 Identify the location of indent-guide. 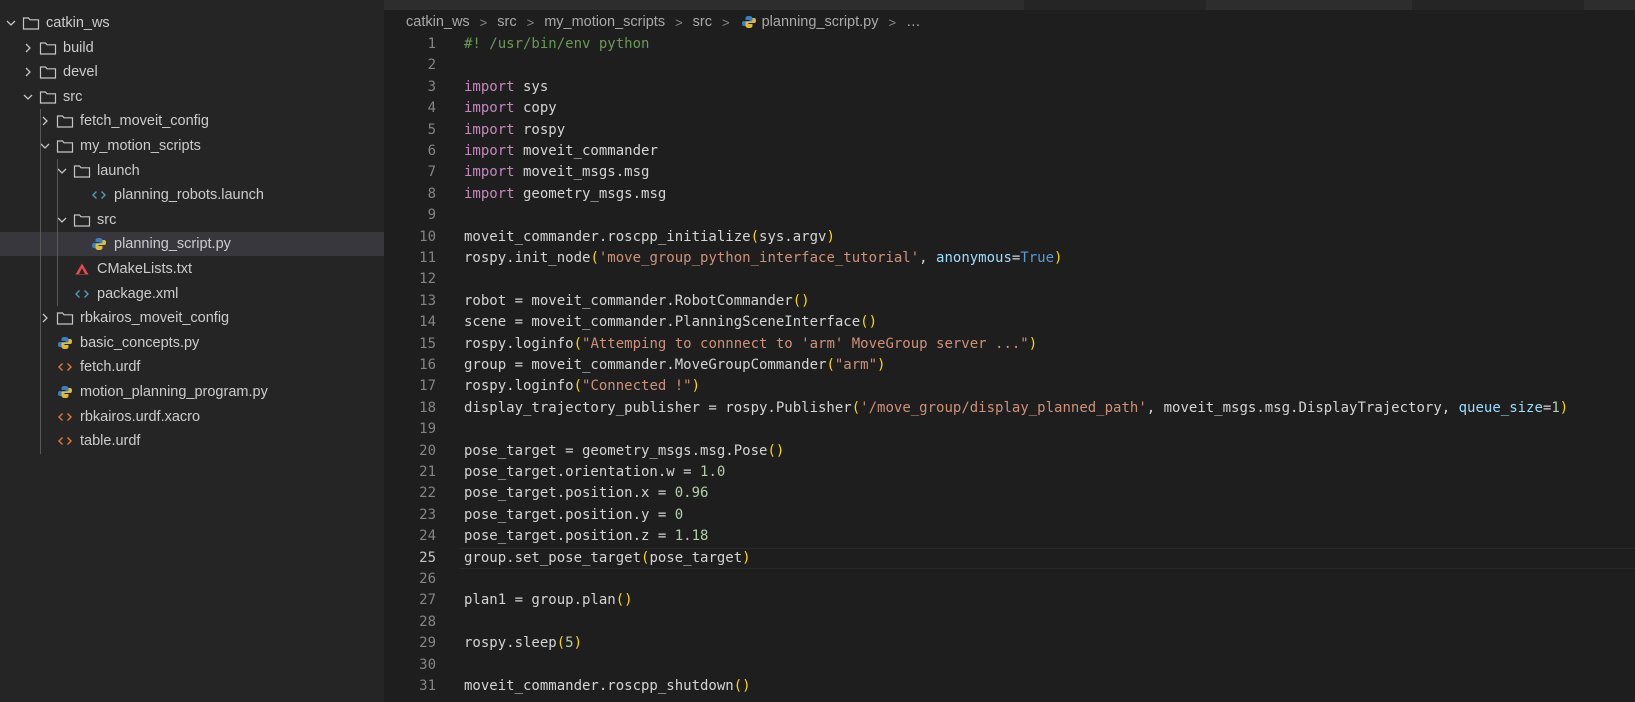
(40, 281).